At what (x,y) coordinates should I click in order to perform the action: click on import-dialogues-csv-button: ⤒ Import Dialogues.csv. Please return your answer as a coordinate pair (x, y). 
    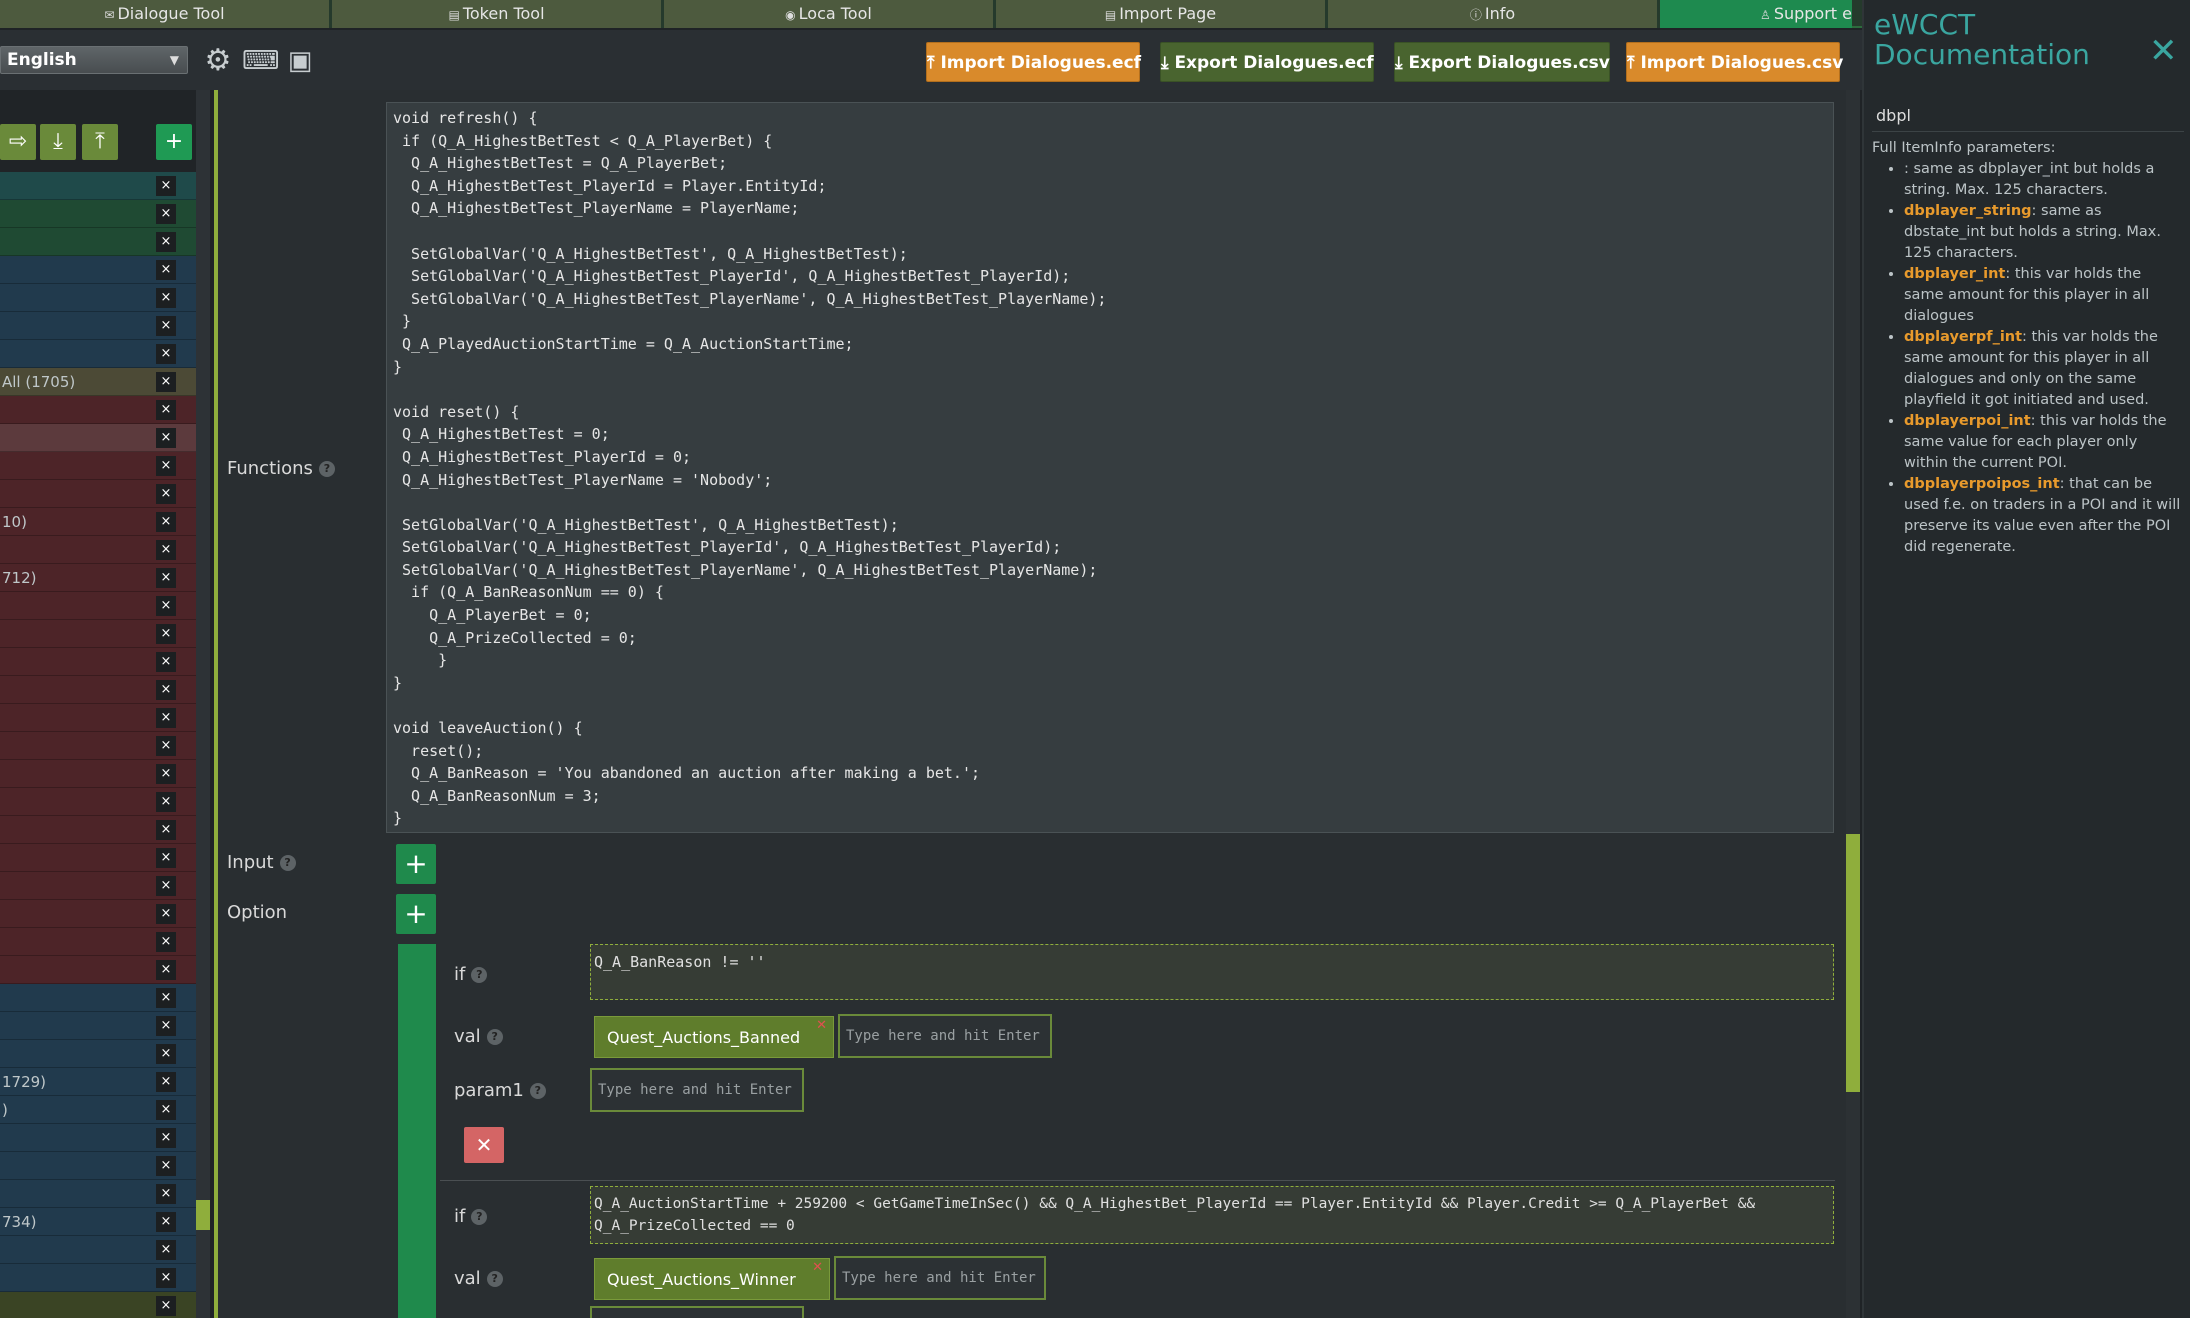
    Looking at the image, I should click on (1734, 62).